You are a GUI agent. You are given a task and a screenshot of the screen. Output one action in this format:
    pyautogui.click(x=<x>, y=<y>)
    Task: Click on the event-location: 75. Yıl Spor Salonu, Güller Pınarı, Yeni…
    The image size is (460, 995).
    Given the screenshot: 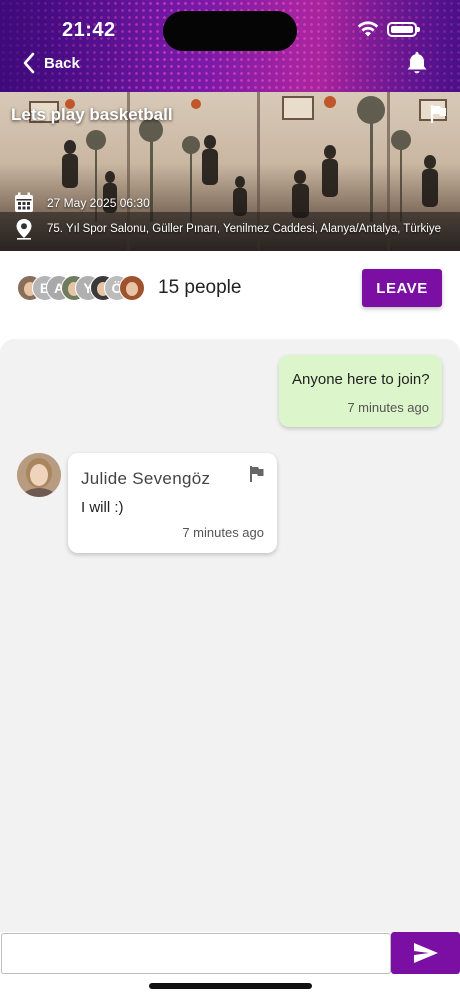 What is the action you would take?
    pyautogui.click(x=244, y=229)
    